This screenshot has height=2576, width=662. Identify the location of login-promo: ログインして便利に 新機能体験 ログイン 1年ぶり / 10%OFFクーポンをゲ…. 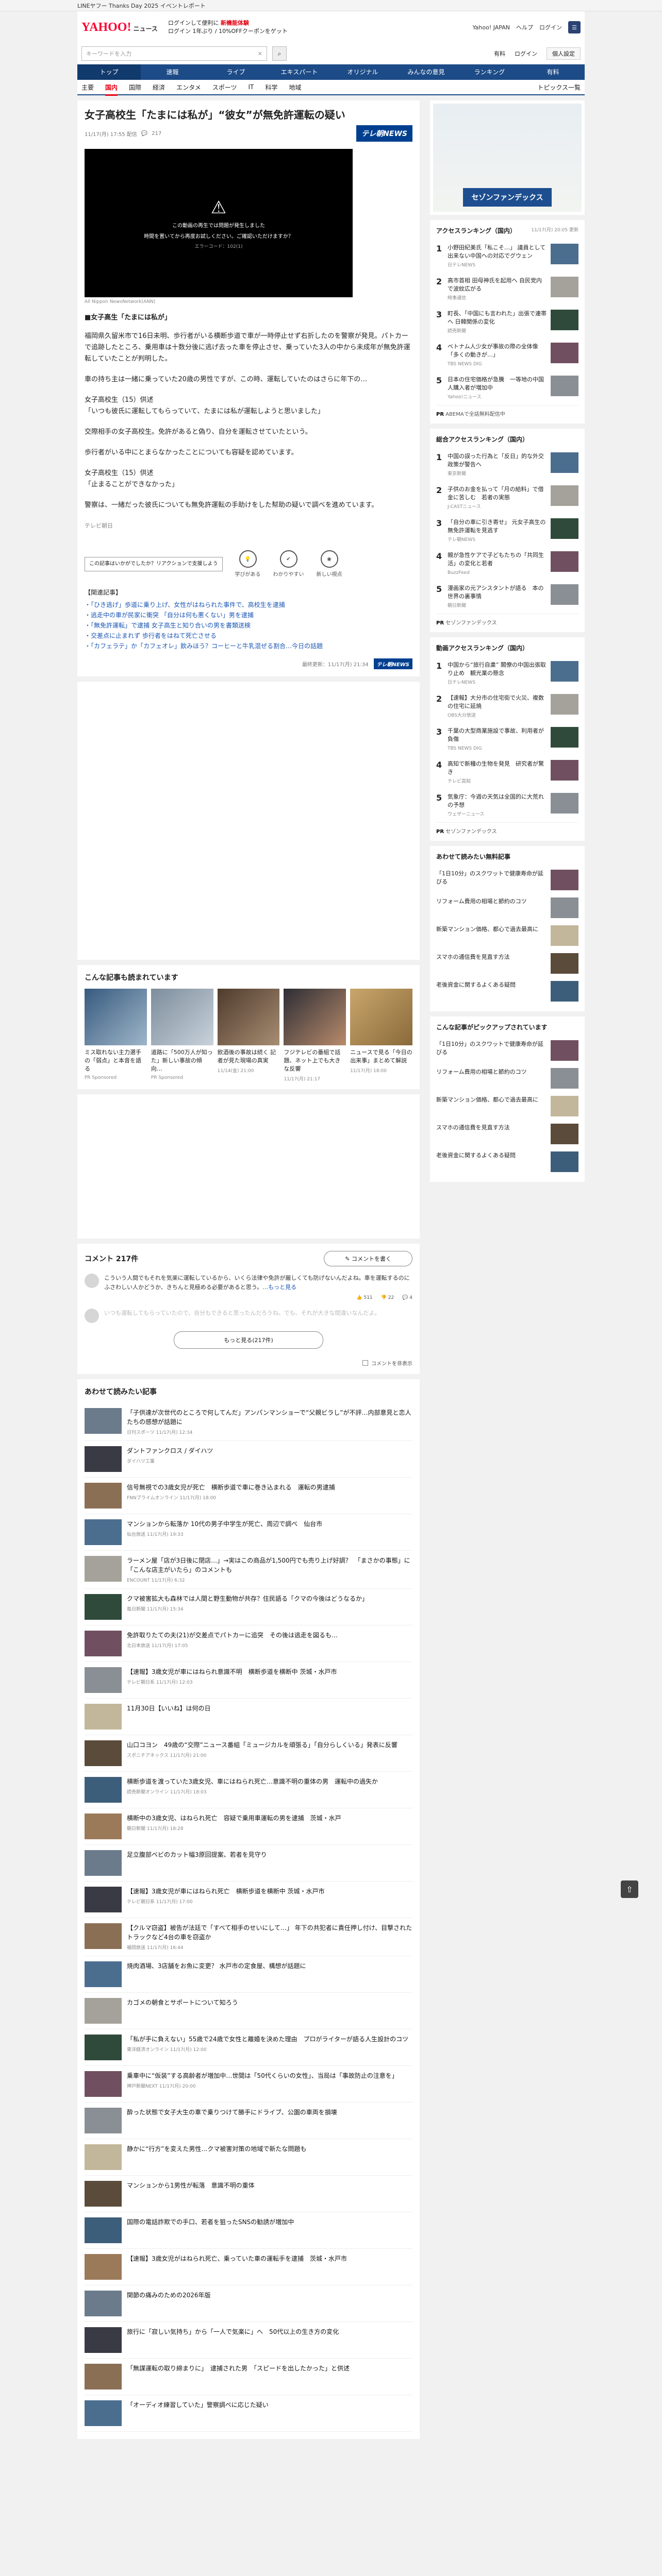
(228, 27).